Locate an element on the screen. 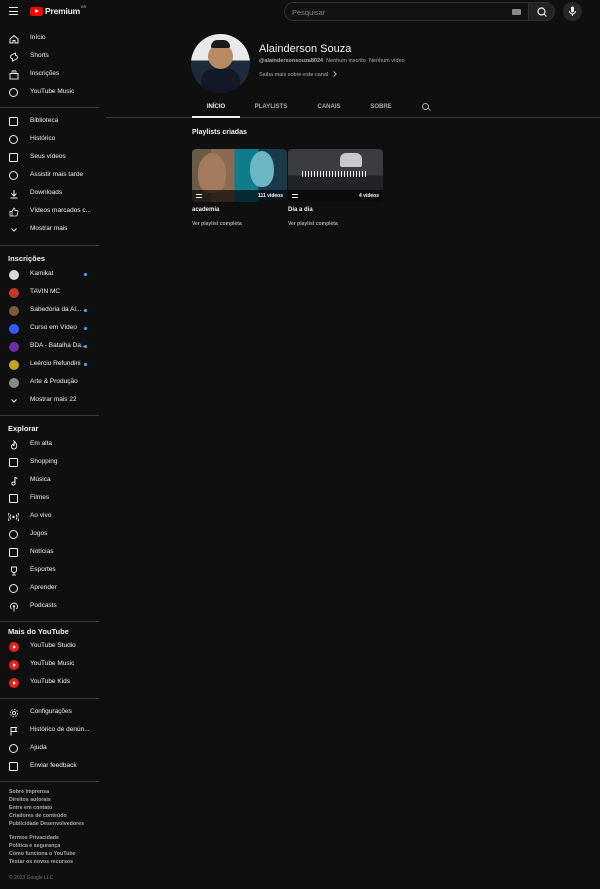 Image resolution: width=600 pixels, height=889 pixels. sidebar-item-shorts: Shorts is located at coordinates (49, 56).